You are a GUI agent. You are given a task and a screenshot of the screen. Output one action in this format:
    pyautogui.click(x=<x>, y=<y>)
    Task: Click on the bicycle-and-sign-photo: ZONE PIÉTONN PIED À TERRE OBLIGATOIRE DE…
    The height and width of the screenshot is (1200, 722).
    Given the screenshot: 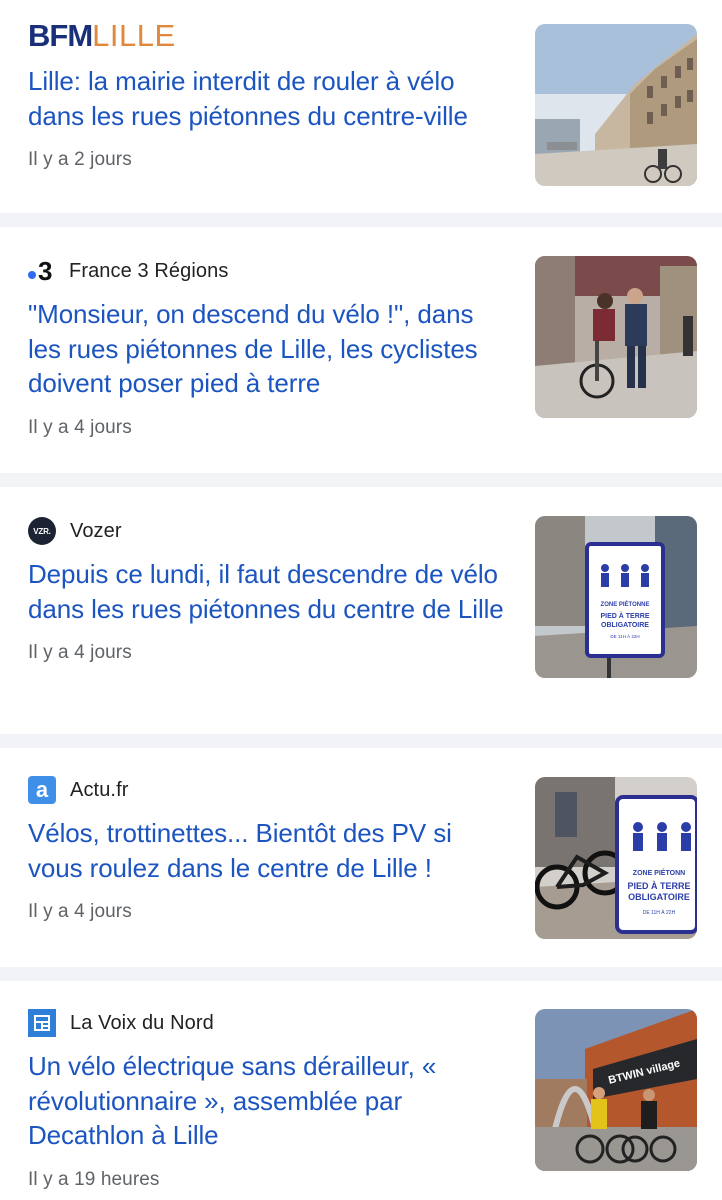 What is the action you would take?
    pyautogui.click(x=616, y=858)
    